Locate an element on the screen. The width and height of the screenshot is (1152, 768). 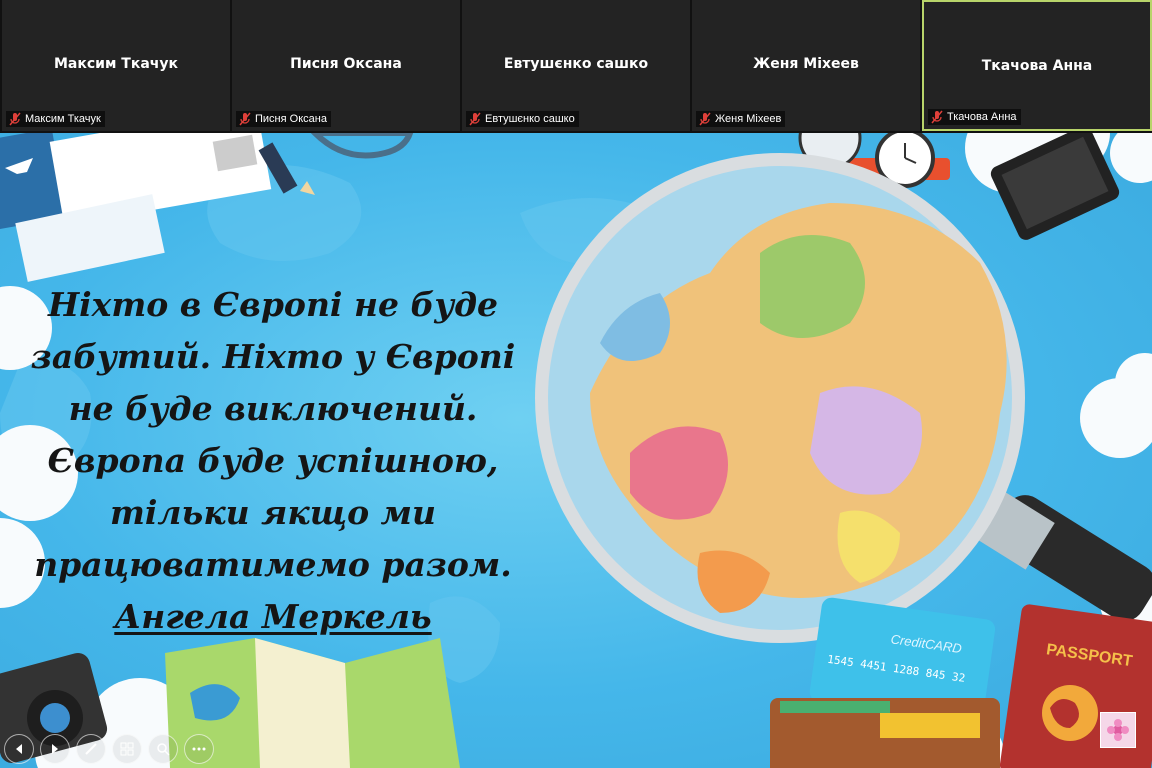
participant-label: Максим Ткачук is located at coordinates (55, 119).